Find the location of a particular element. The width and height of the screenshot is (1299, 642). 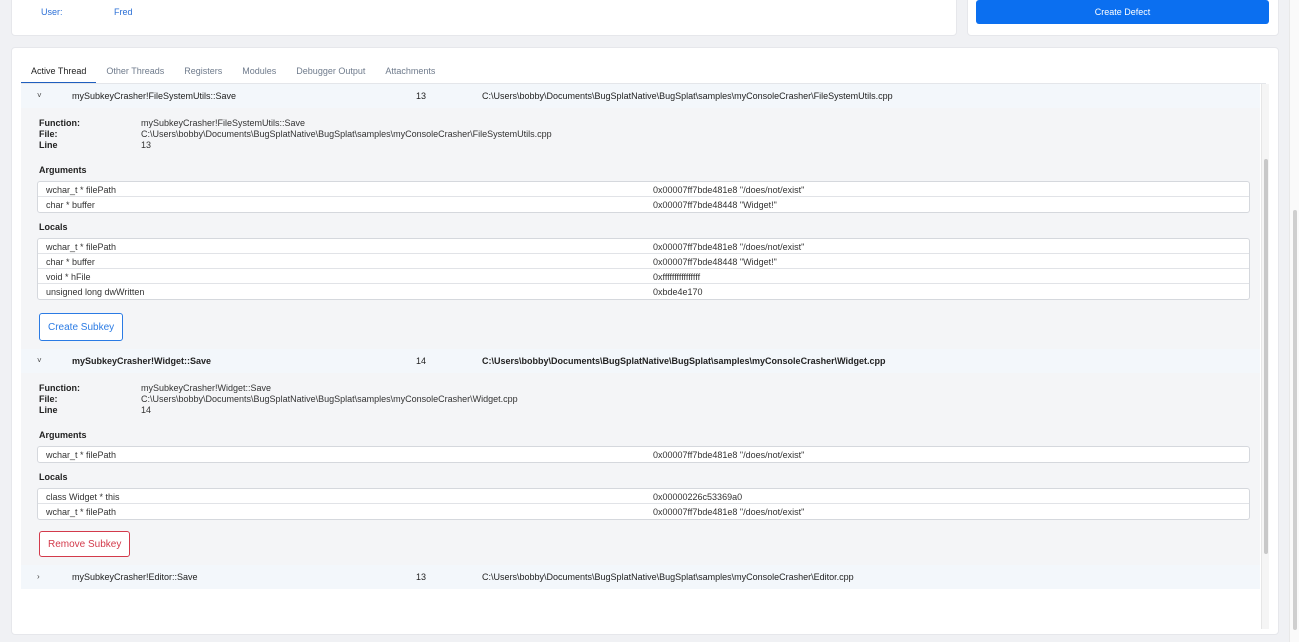

frames-scrollbar-thumb is located at coordinates (1266, 356).